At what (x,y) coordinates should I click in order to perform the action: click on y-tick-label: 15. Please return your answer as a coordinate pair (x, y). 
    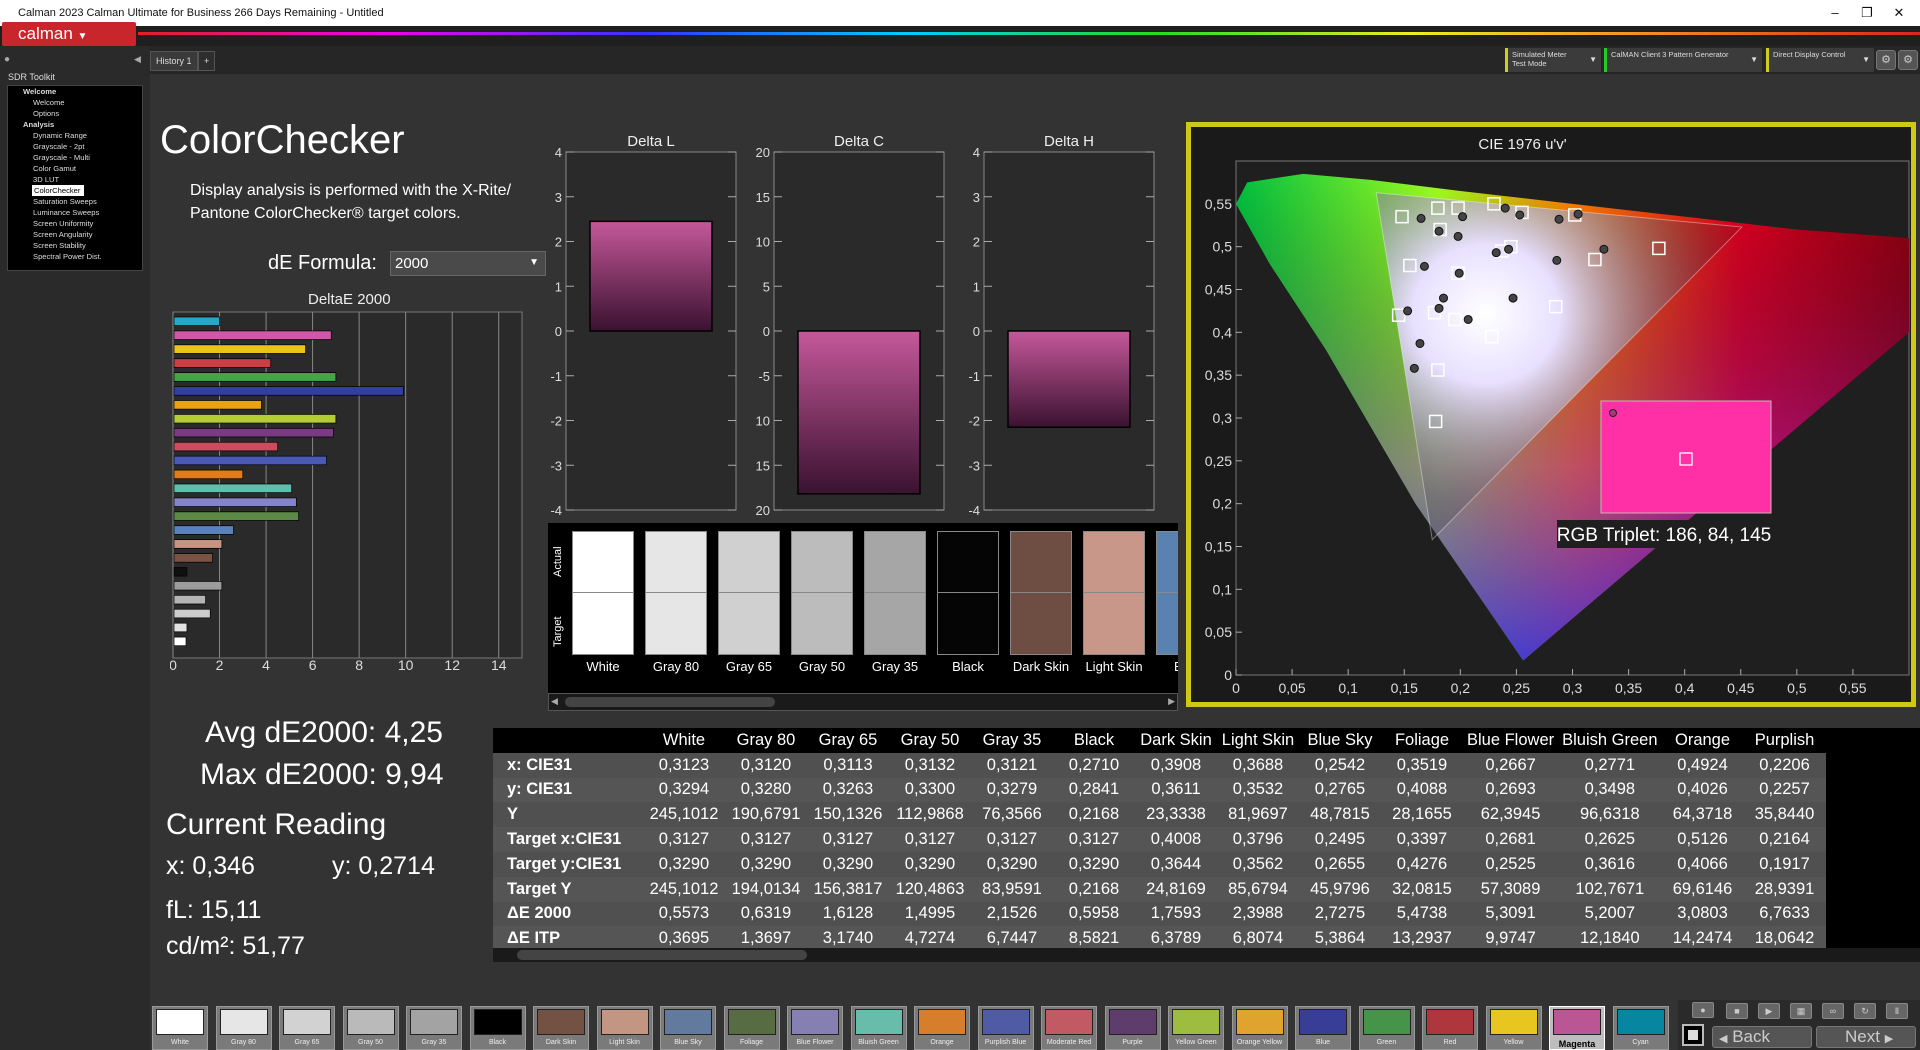
    Looking at the image, I should click on (763, 197).